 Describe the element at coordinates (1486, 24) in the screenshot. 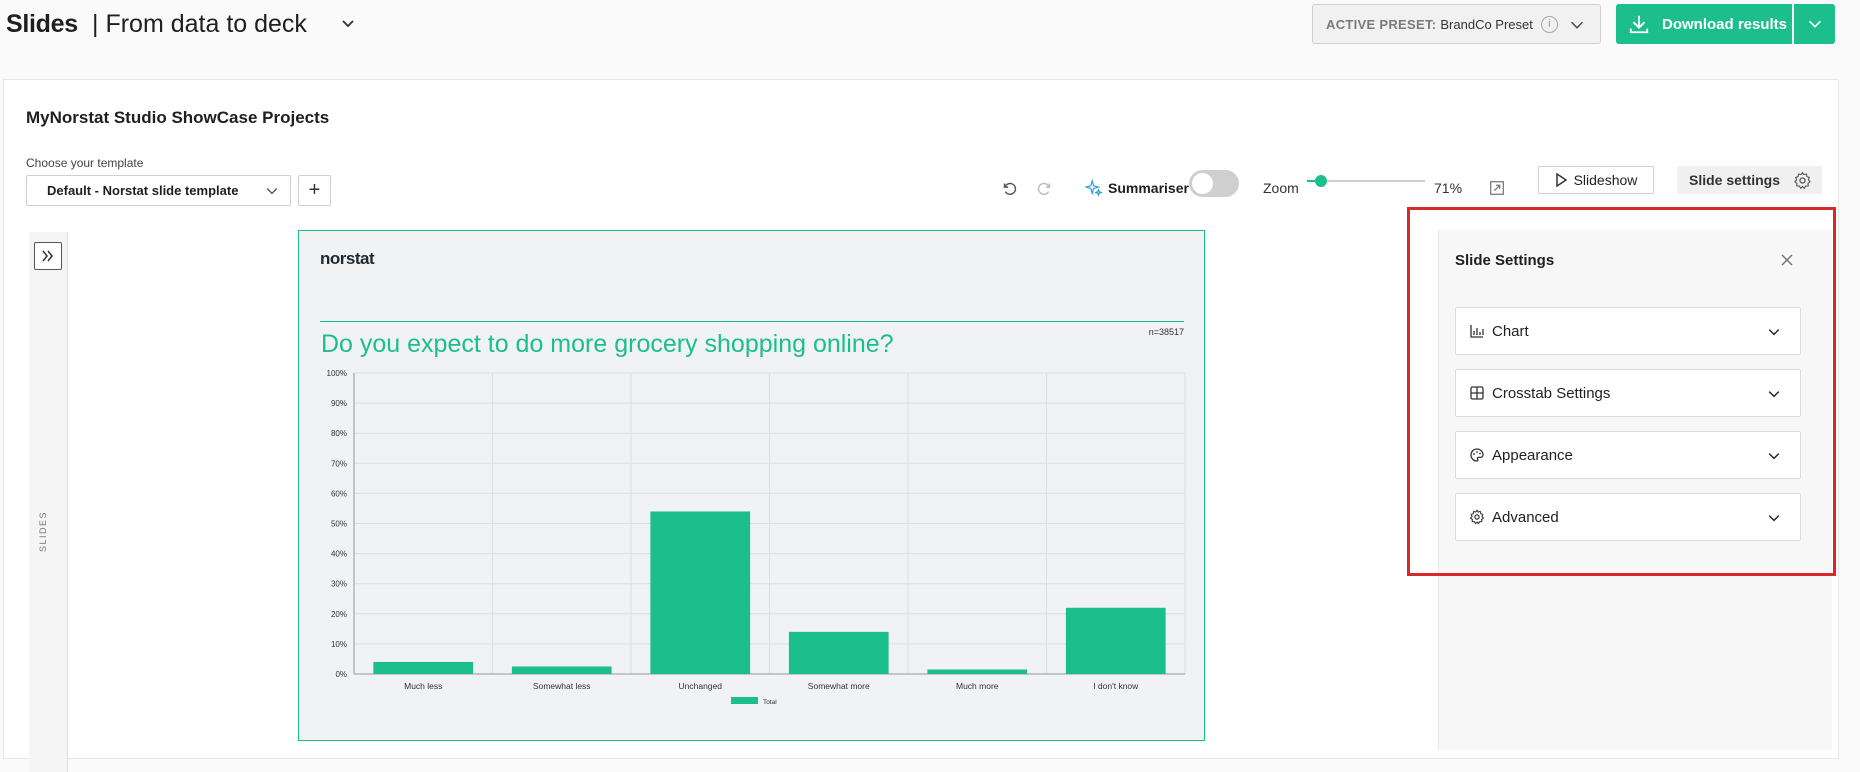

I see `preset-value: BrandCo Preset` at that location.